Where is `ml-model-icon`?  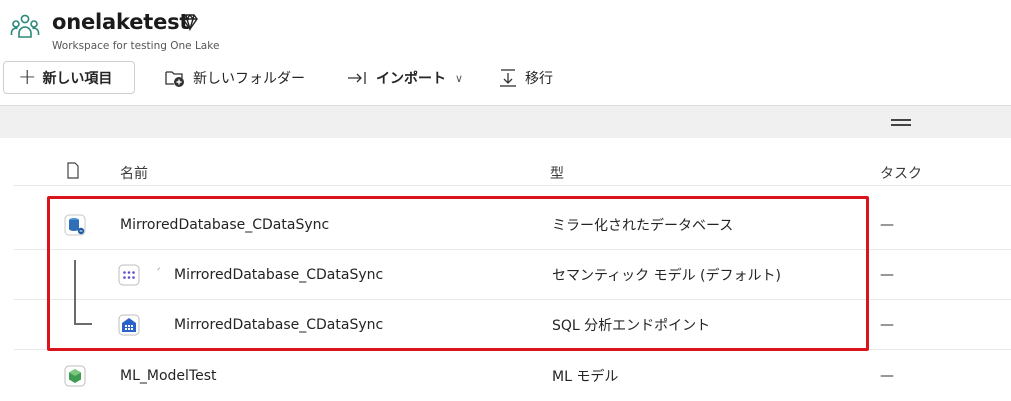
ml-model-icon is located at coordinates (75, 376).